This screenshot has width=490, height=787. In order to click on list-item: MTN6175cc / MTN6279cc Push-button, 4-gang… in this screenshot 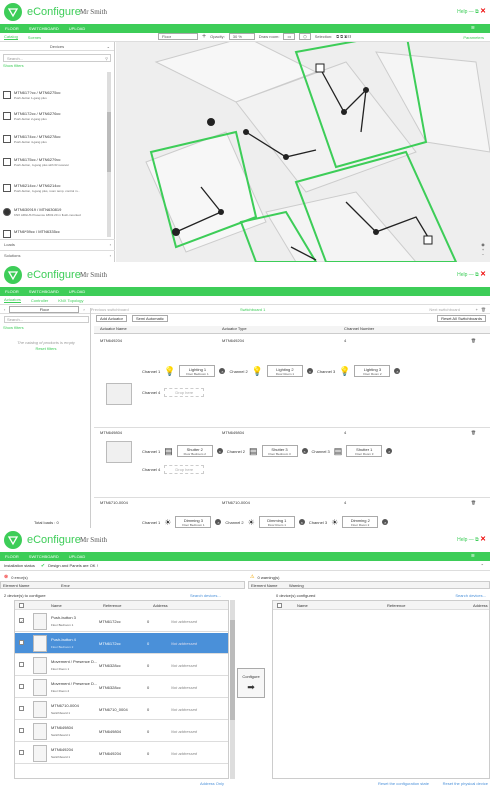, I will do `click(55, 163)`.